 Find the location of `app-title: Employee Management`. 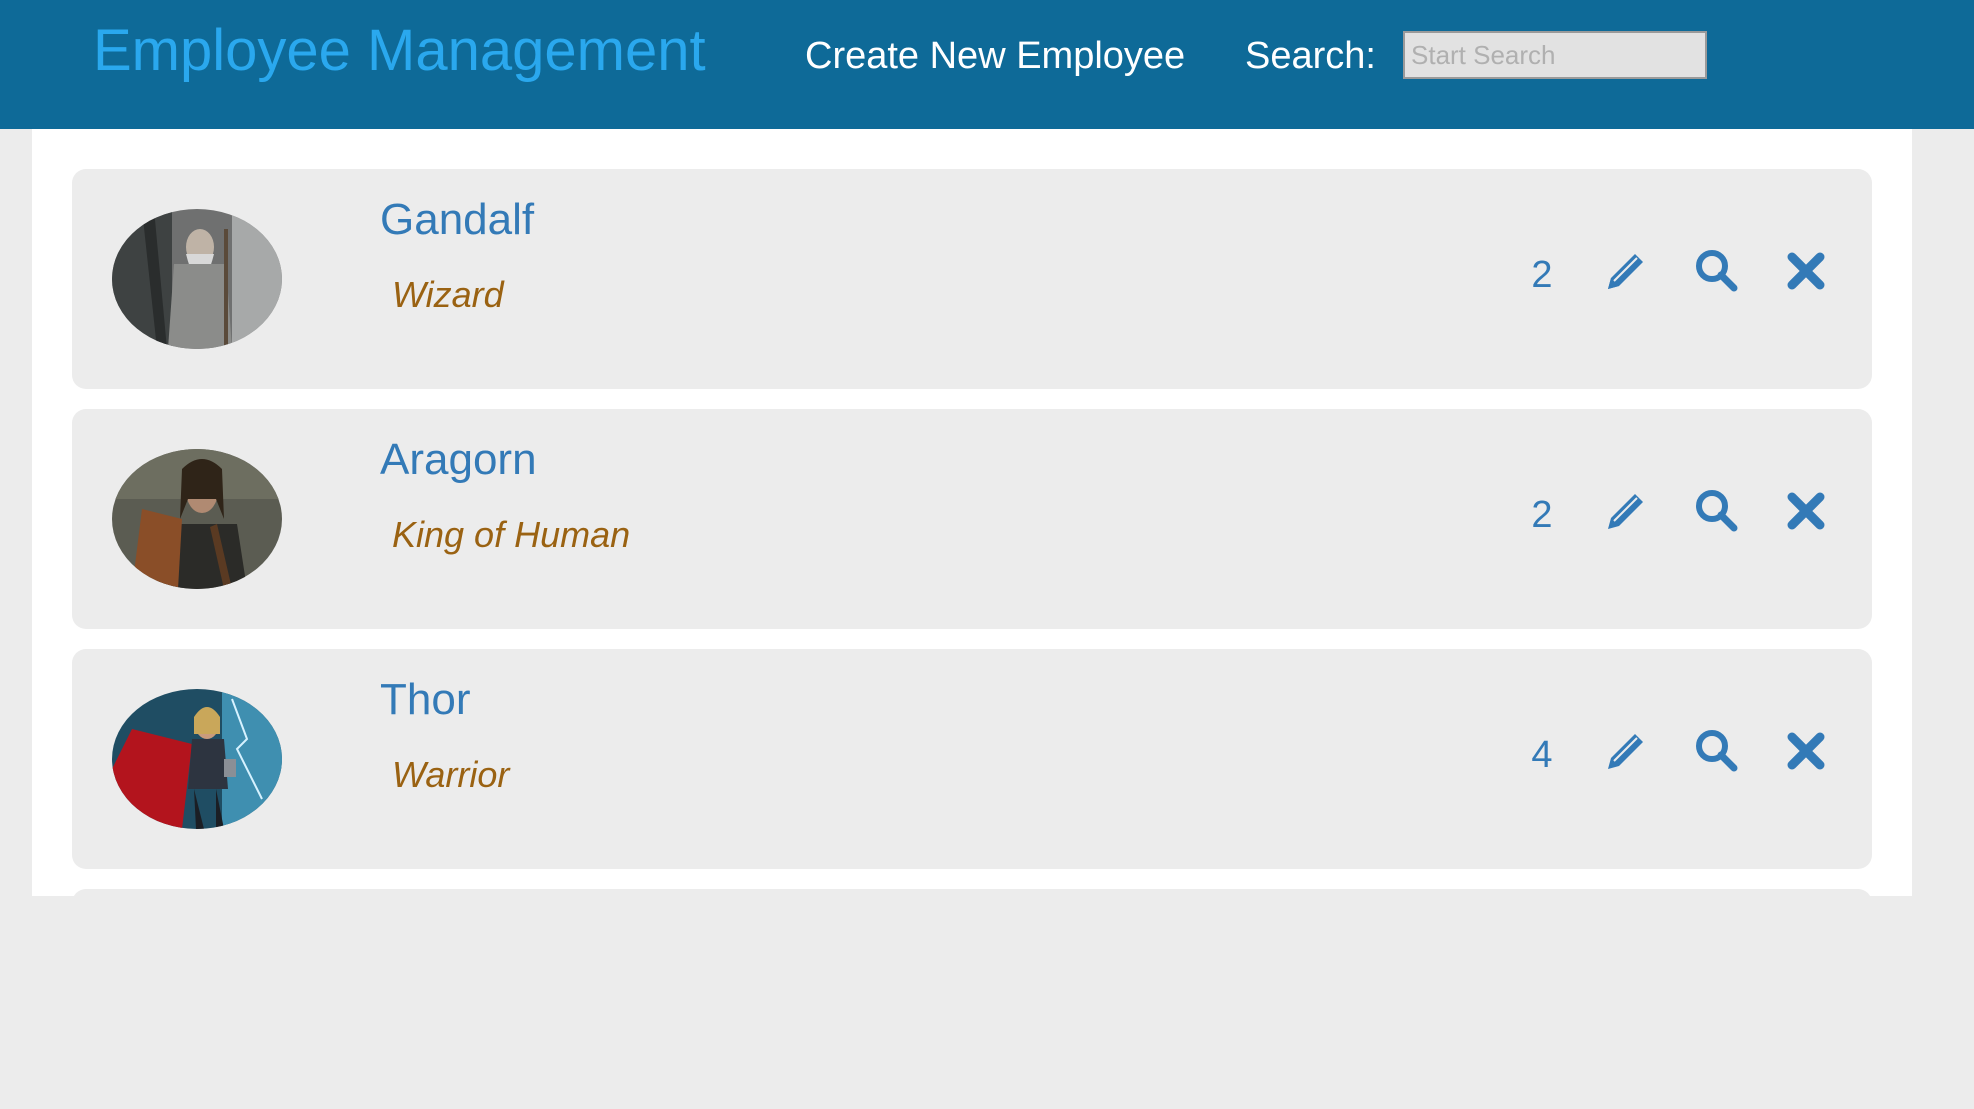

app-title: Employee Management is located at coordinates (399, 51).